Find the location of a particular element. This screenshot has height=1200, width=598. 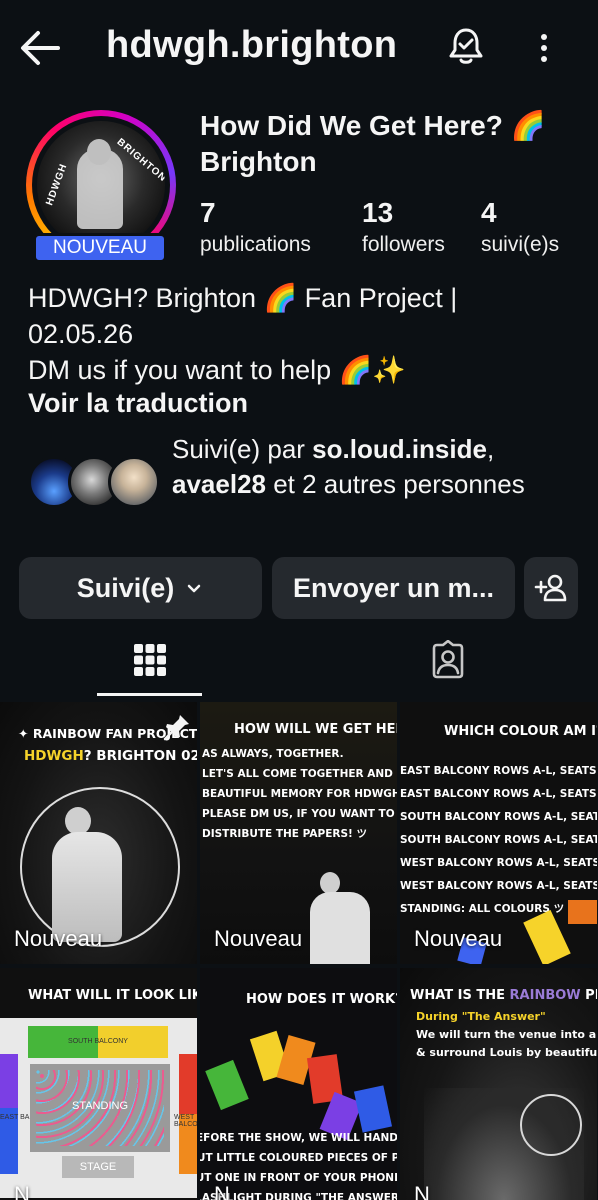

tab-tagged is located at coordinates (448, 664).